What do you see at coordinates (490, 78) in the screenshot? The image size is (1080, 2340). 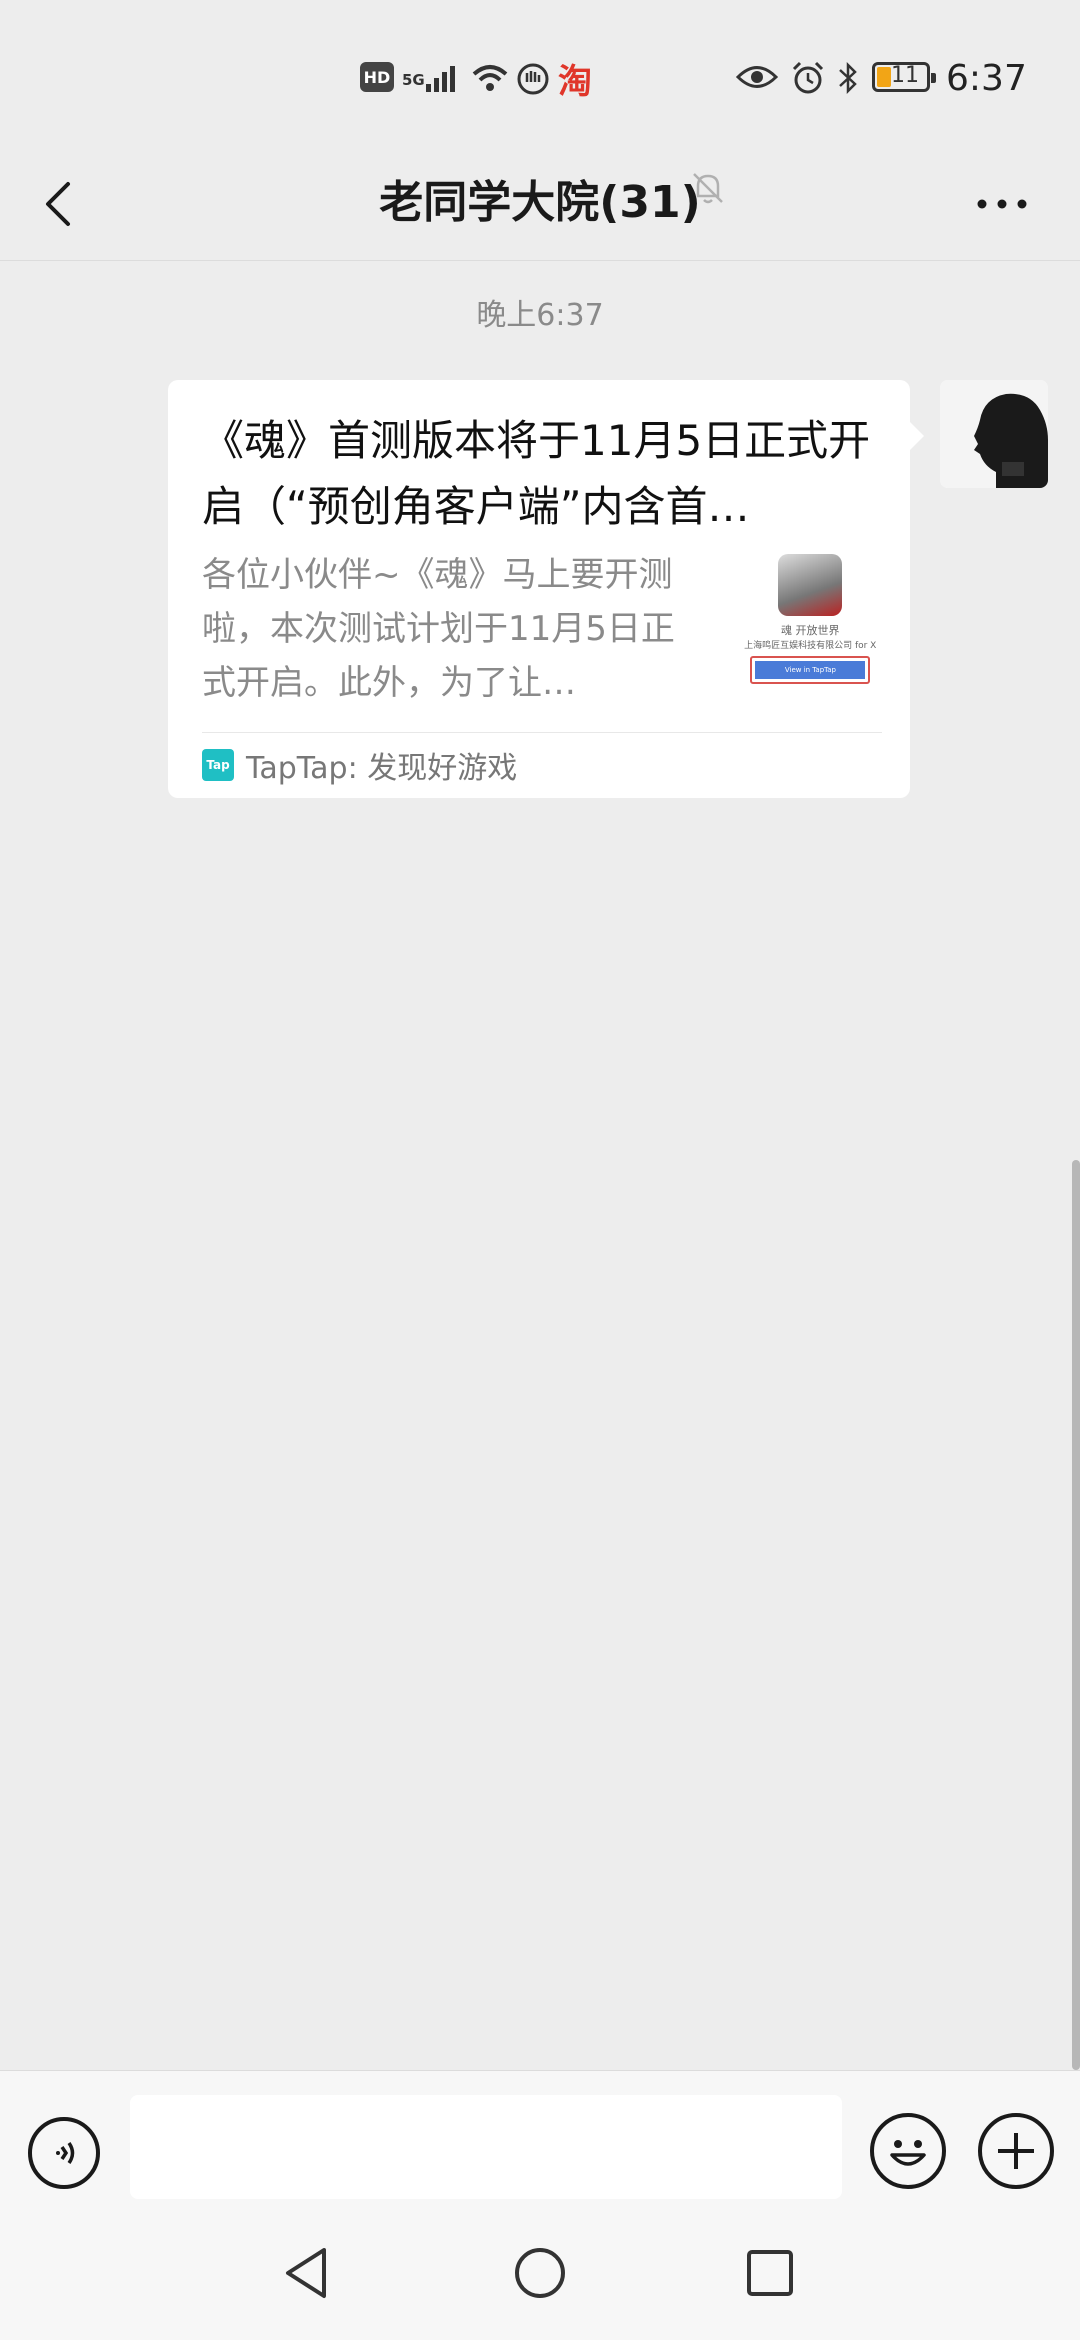 I see `wifi-icon` at bounding box center [490, 78].